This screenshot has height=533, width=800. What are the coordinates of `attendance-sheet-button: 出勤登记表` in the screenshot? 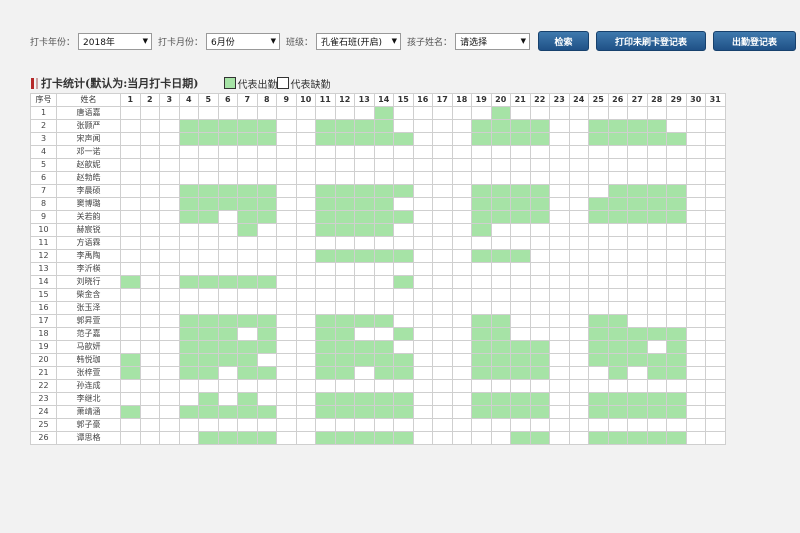 It's located at (755, 41).